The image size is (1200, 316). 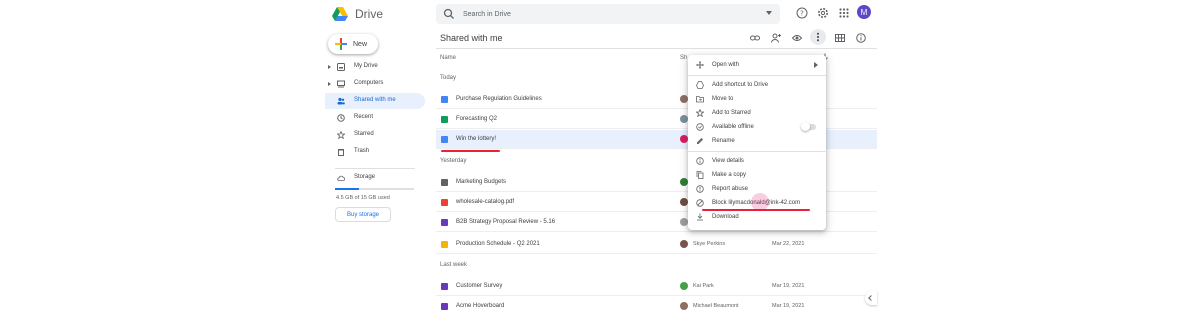 What do you see at coordinates (730, 189) in the screenshot?
I see `menu-item-label: Report abuse` at bounding box center [730, 189].